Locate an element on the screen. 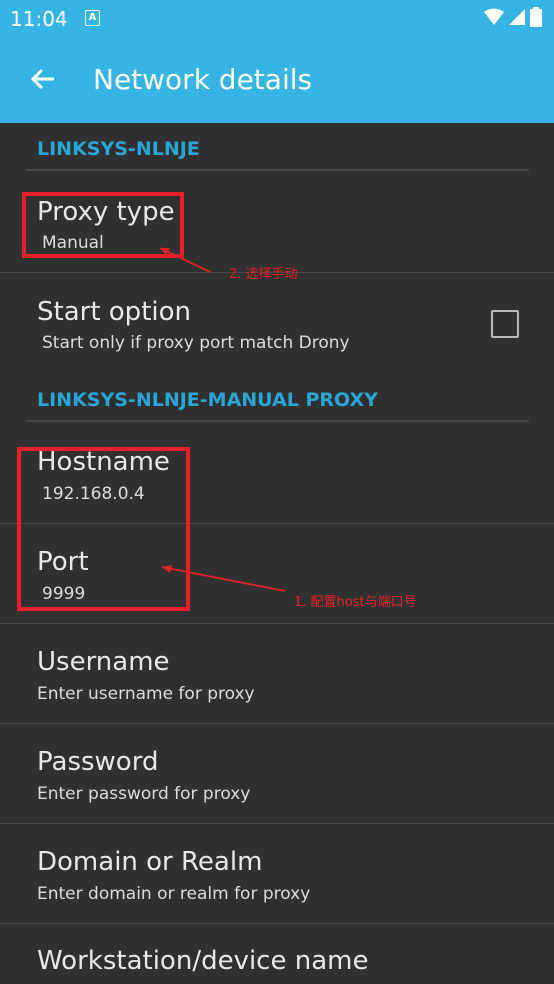 The height and width of the screenshot is (984, 554). annotation-step1: 1. 配置host与端口号 is located at coordinates (355, 602).